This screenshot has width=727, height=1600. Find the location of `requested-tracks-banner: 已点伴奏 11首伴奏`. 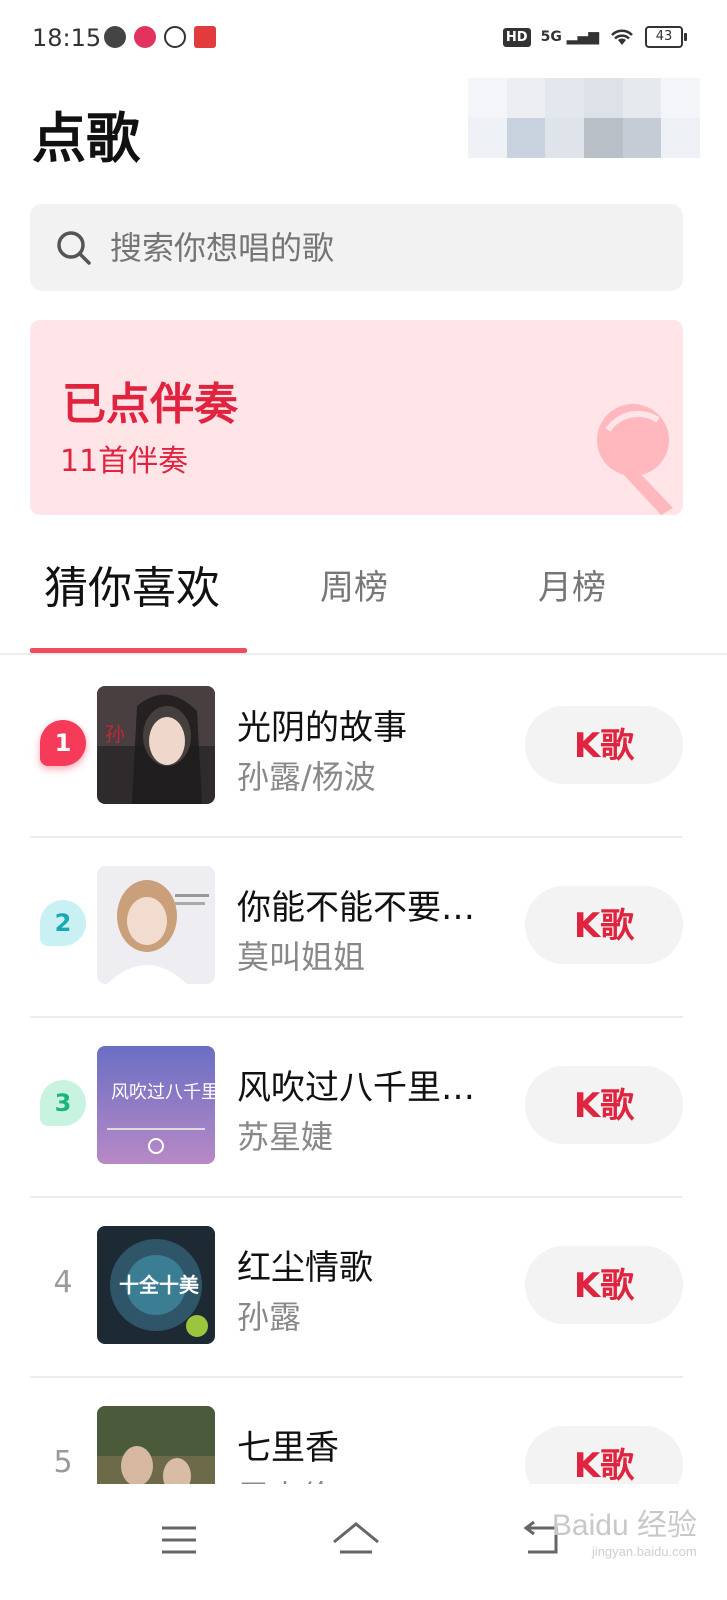

requested-tracks-banner: 已点伴奏 11首伴奏 is located at coordinates (356, 417).